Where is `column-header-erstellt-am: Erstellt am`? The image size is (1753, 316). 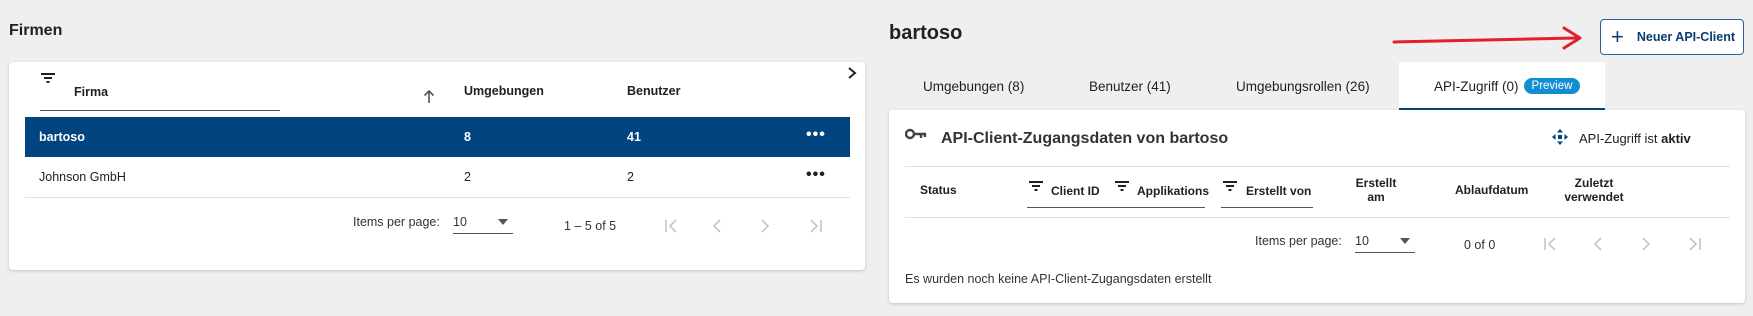
column-header-erstellt-am: Erstellt am is located at coordinates (1376, 190).